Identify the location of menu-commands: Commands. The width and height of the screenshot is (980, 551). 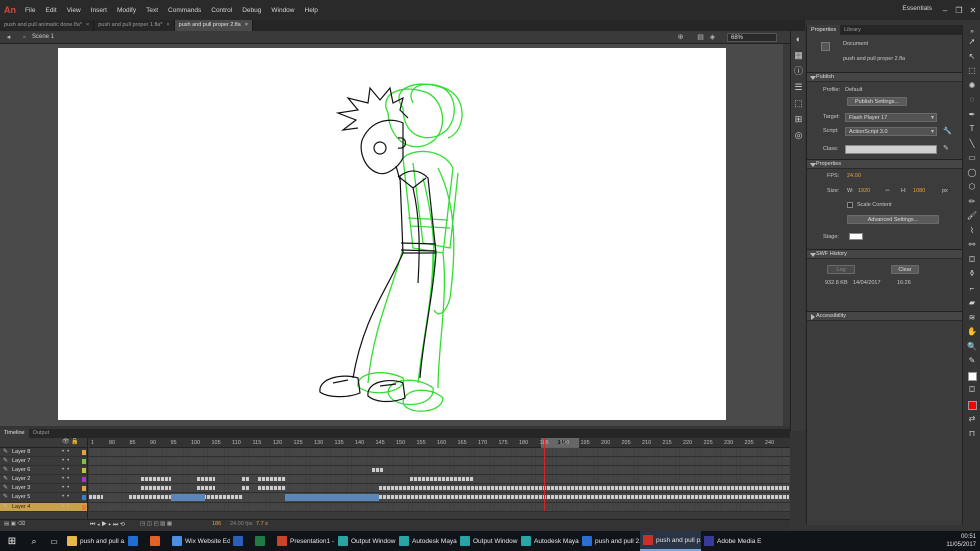
(184, 10).